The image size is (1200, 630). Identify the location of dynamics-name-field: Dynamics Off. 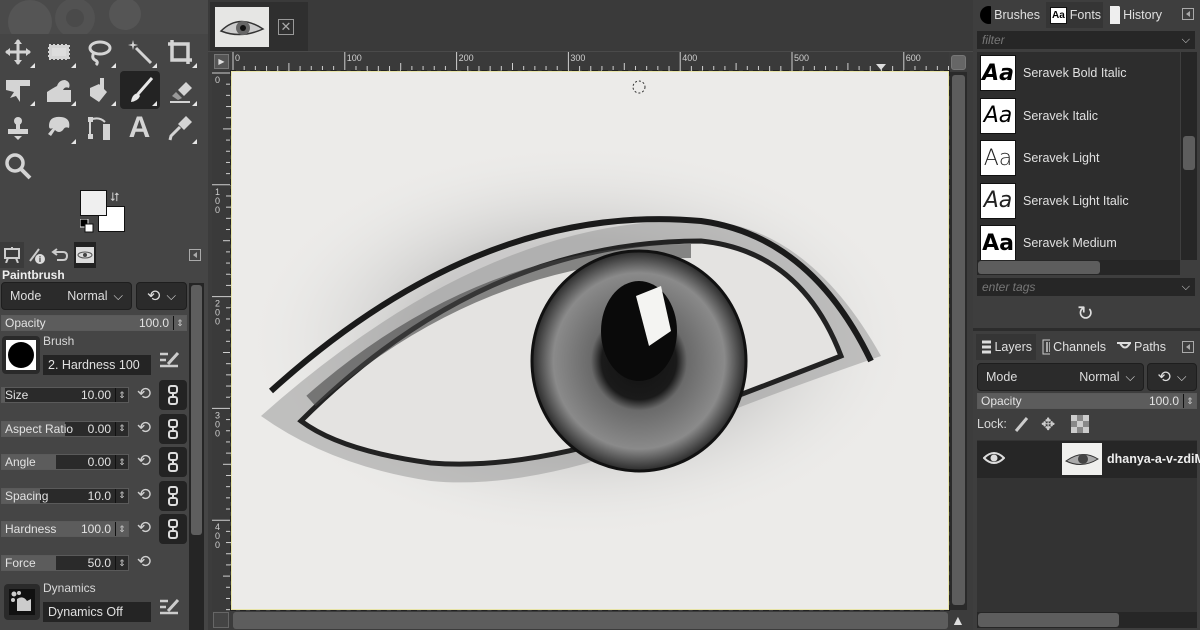
(97, 612).